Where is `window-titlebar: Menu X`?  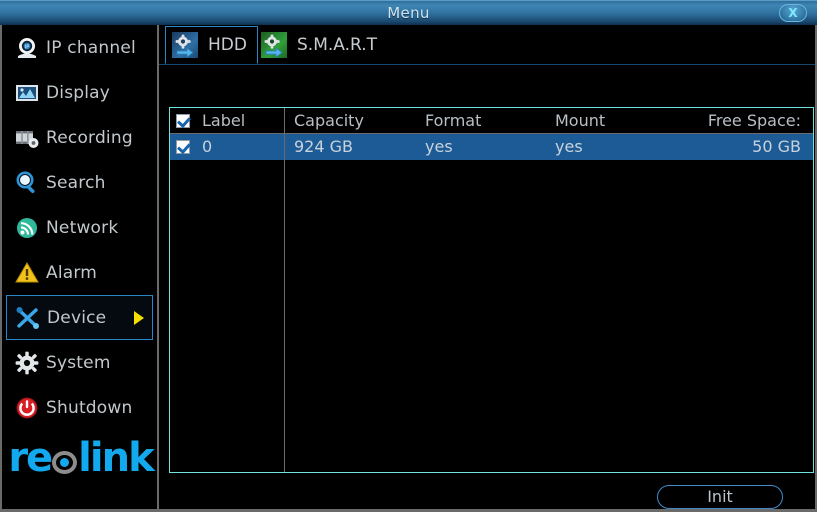 window-titlebar: Menu X is located at coordinates (408, 12).